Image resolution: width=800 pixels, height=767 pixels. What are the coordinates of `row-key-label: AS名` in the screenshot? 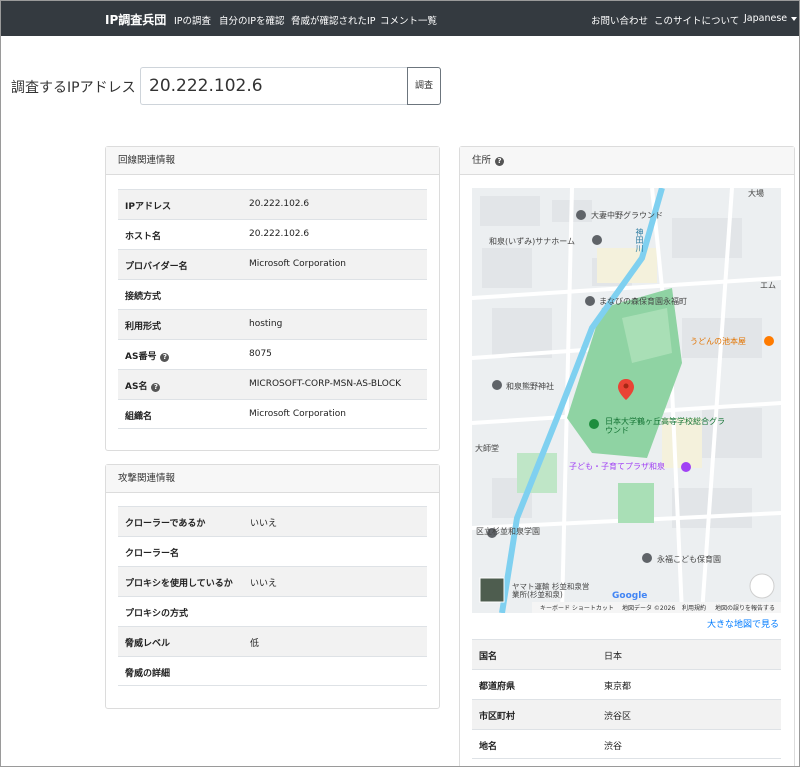 It's located at (136, 387).